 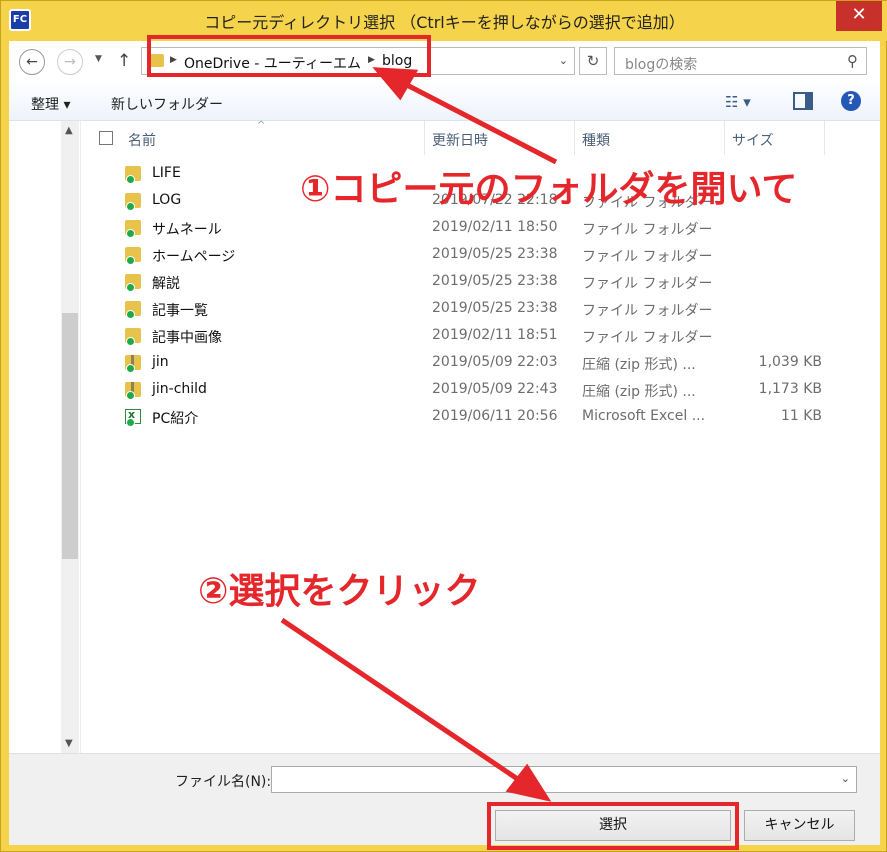 I want to click on select-button: 選択, so click(x=613, y=825).